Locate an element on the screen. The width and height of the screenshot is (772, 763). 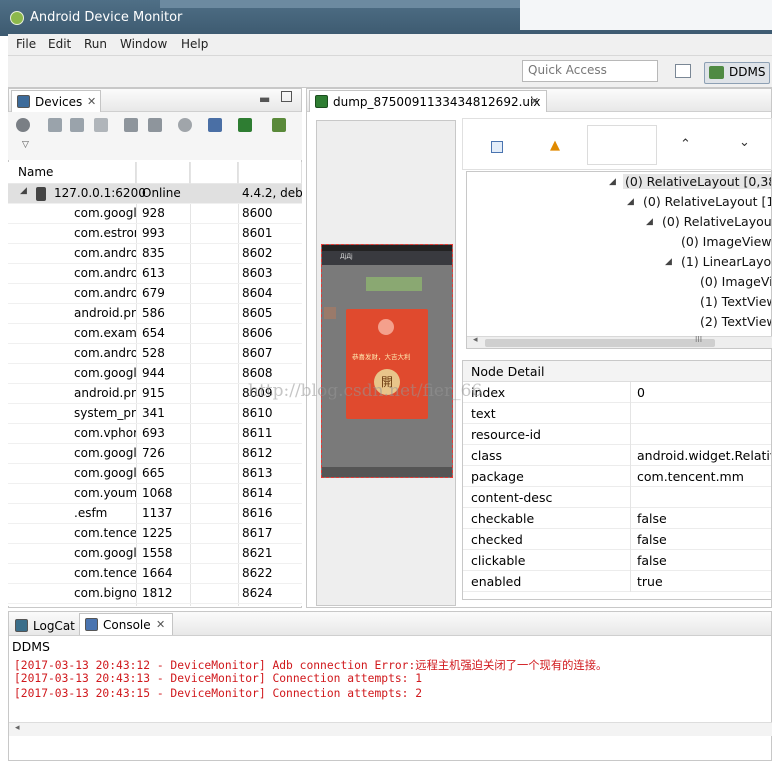
menu-file: File is located at coordinates (26, 44).